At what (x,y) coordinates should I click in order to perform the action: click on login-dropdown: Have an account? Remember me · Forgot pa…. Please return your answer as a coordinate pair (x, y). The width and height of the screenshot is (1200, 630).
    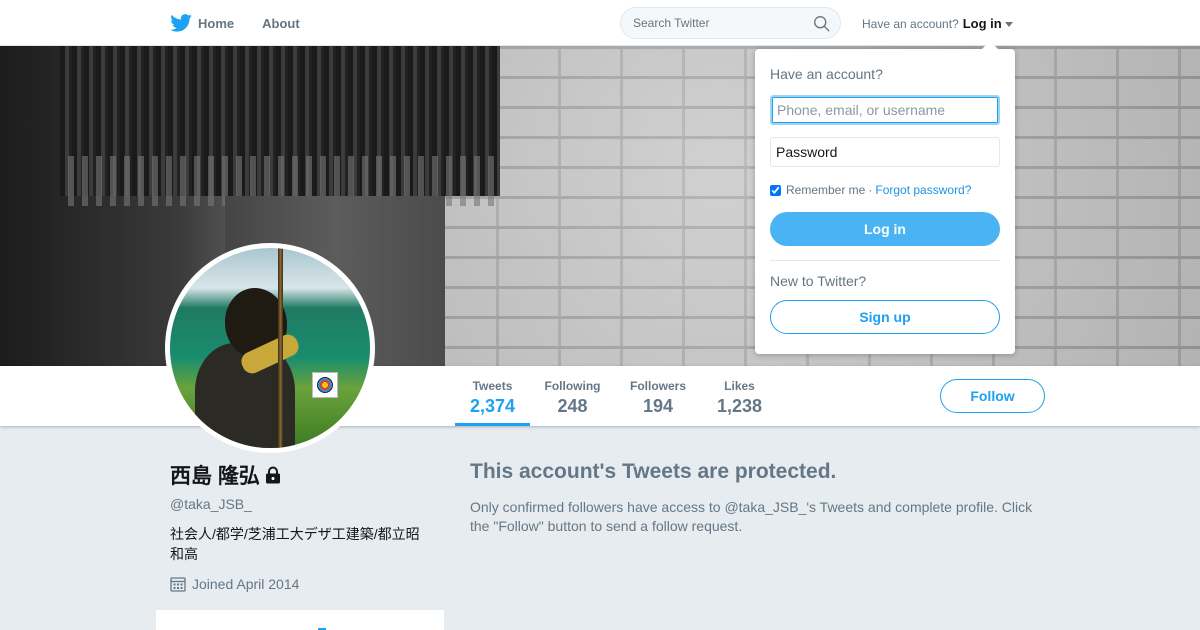
    Looking at the image, I should click on (885, 197).